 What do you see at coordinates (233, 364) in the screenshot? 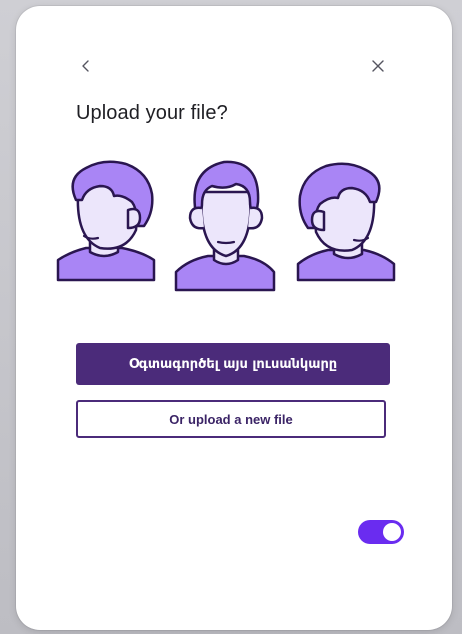
I see `use-this-photo-button: Օգտագործել այս լուսանկարը` at bounding box center [233, 364].